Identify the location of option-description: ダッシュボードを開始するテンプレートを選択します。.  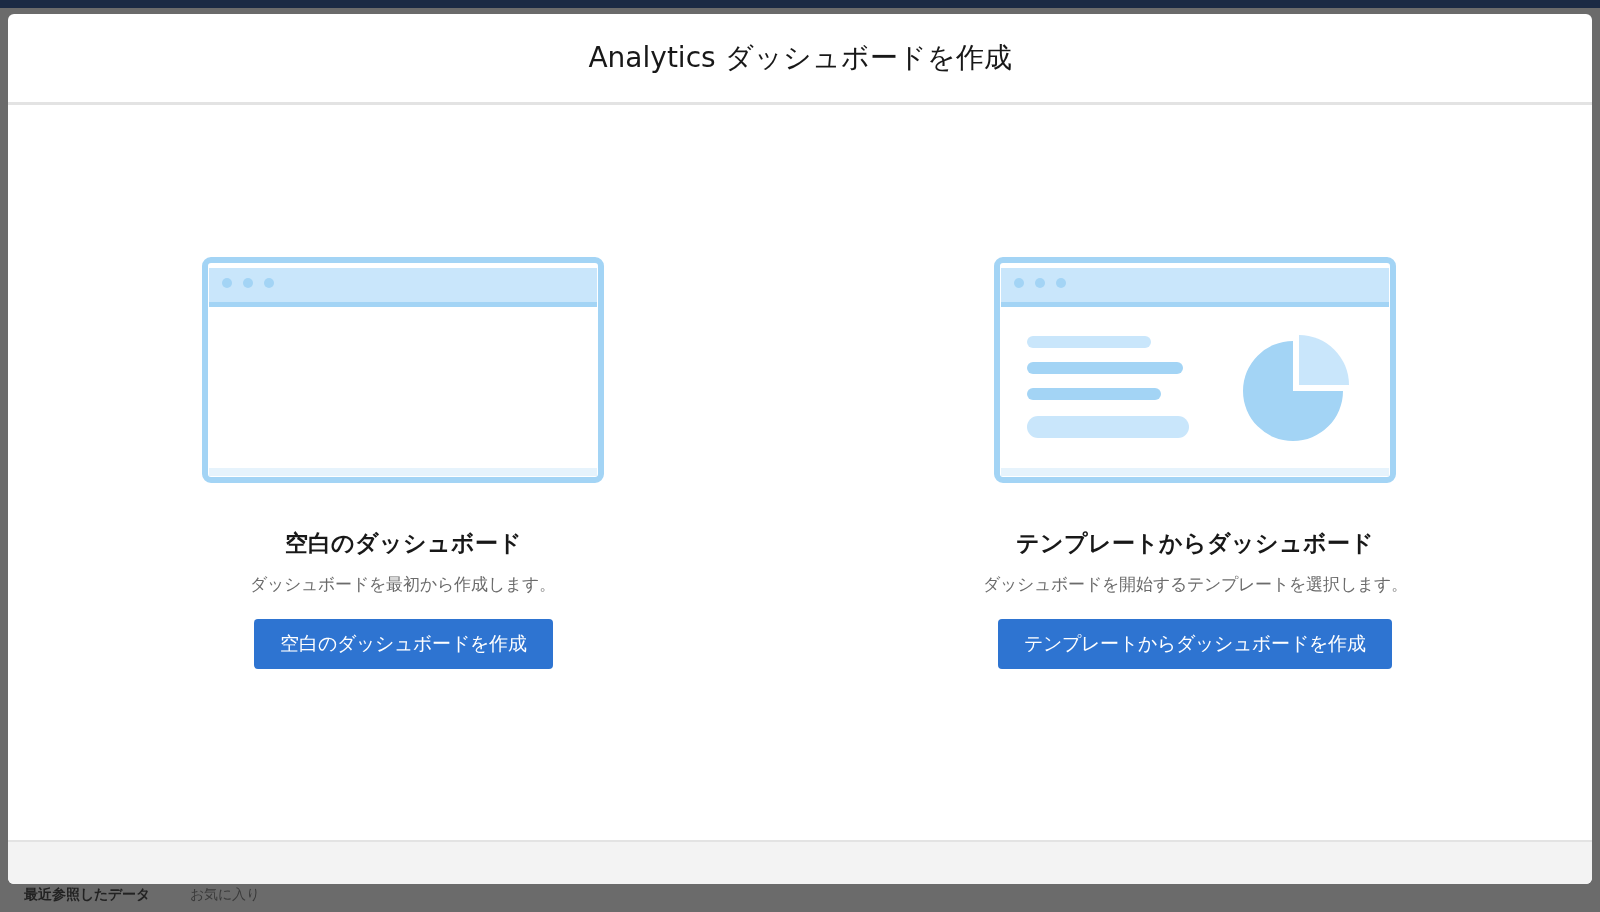
(1195, 585).